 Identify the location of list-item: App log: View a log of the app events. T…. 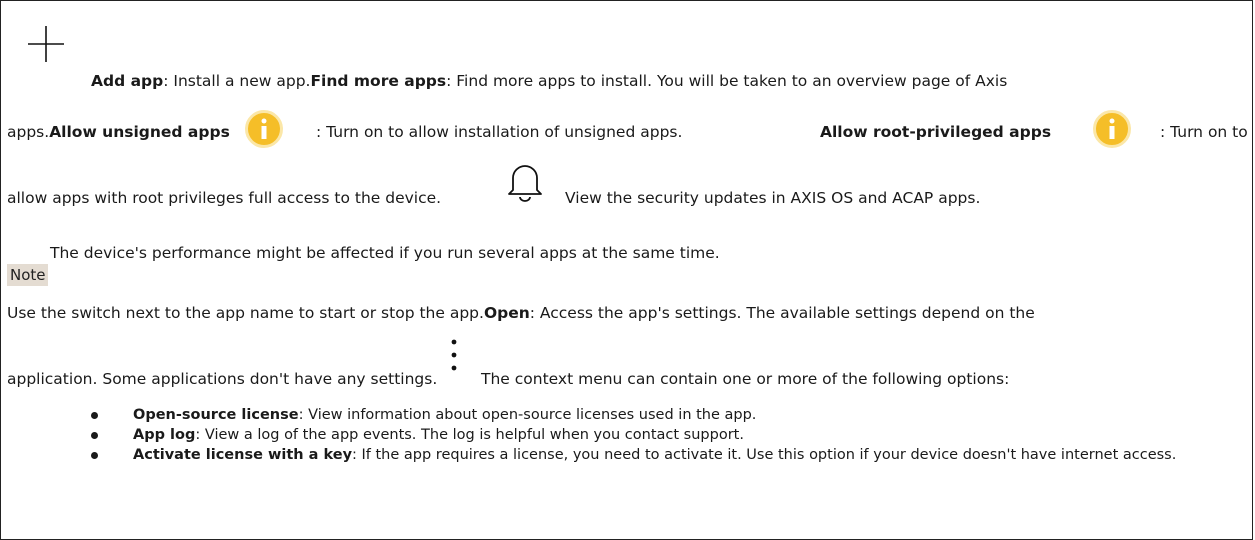
(666, 435).